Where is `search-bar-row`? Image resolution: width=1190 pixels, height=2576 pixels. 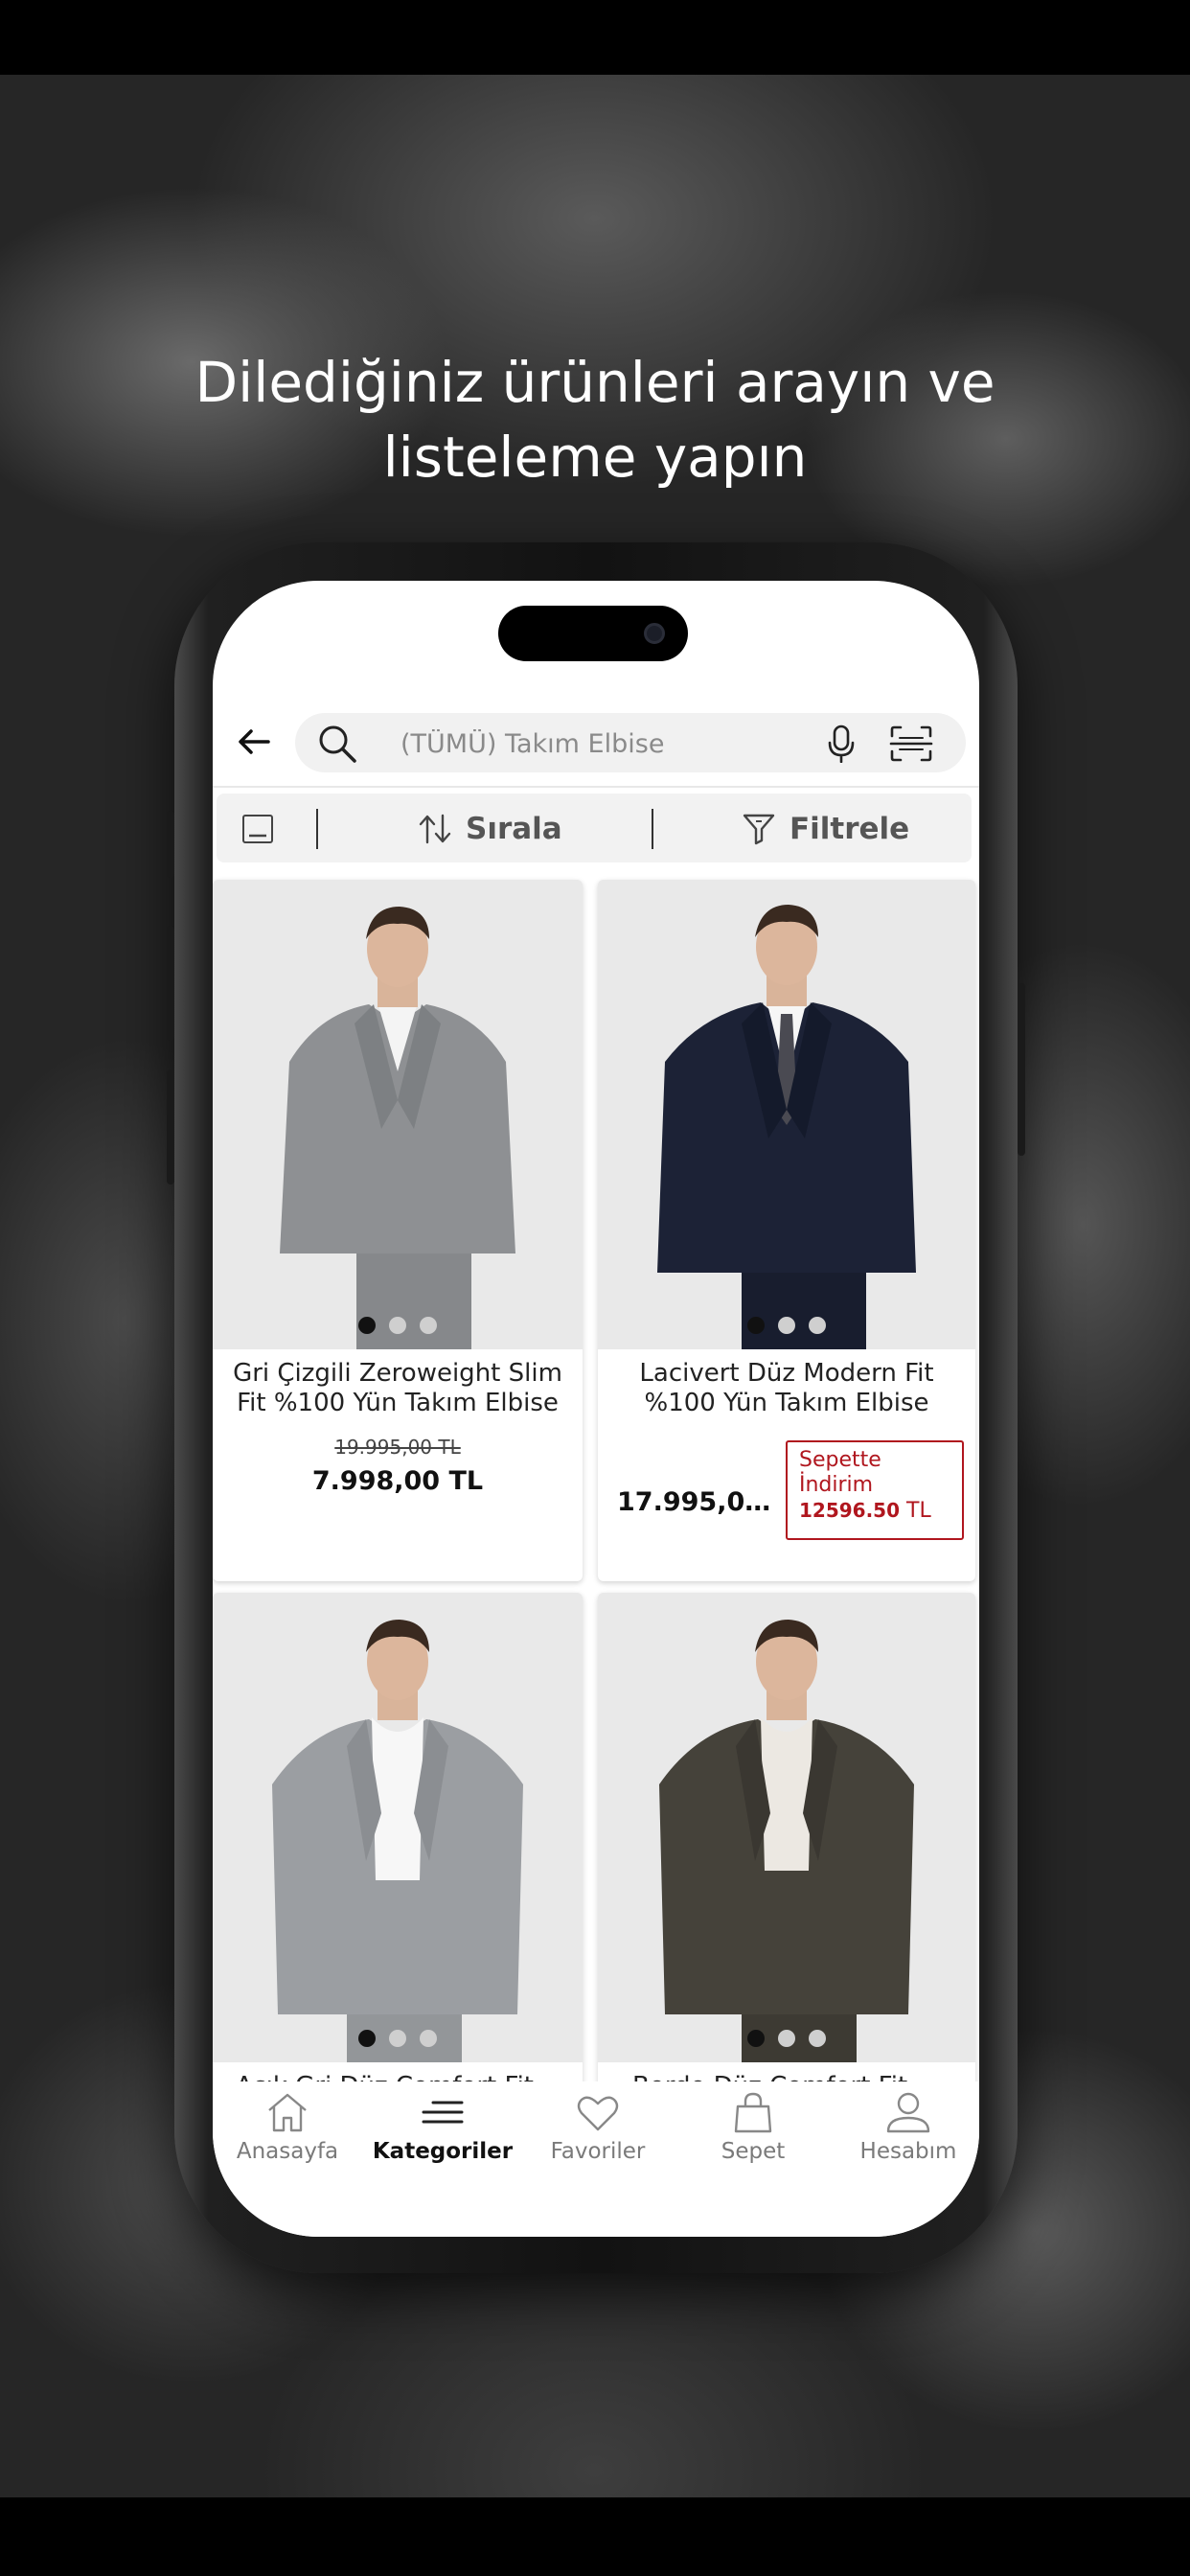 search-bar-row is located at coordinates (596, 741).